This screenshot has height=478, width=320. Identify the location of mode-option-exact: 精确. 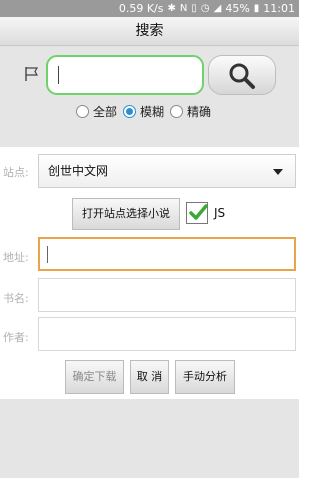
(190, 111).